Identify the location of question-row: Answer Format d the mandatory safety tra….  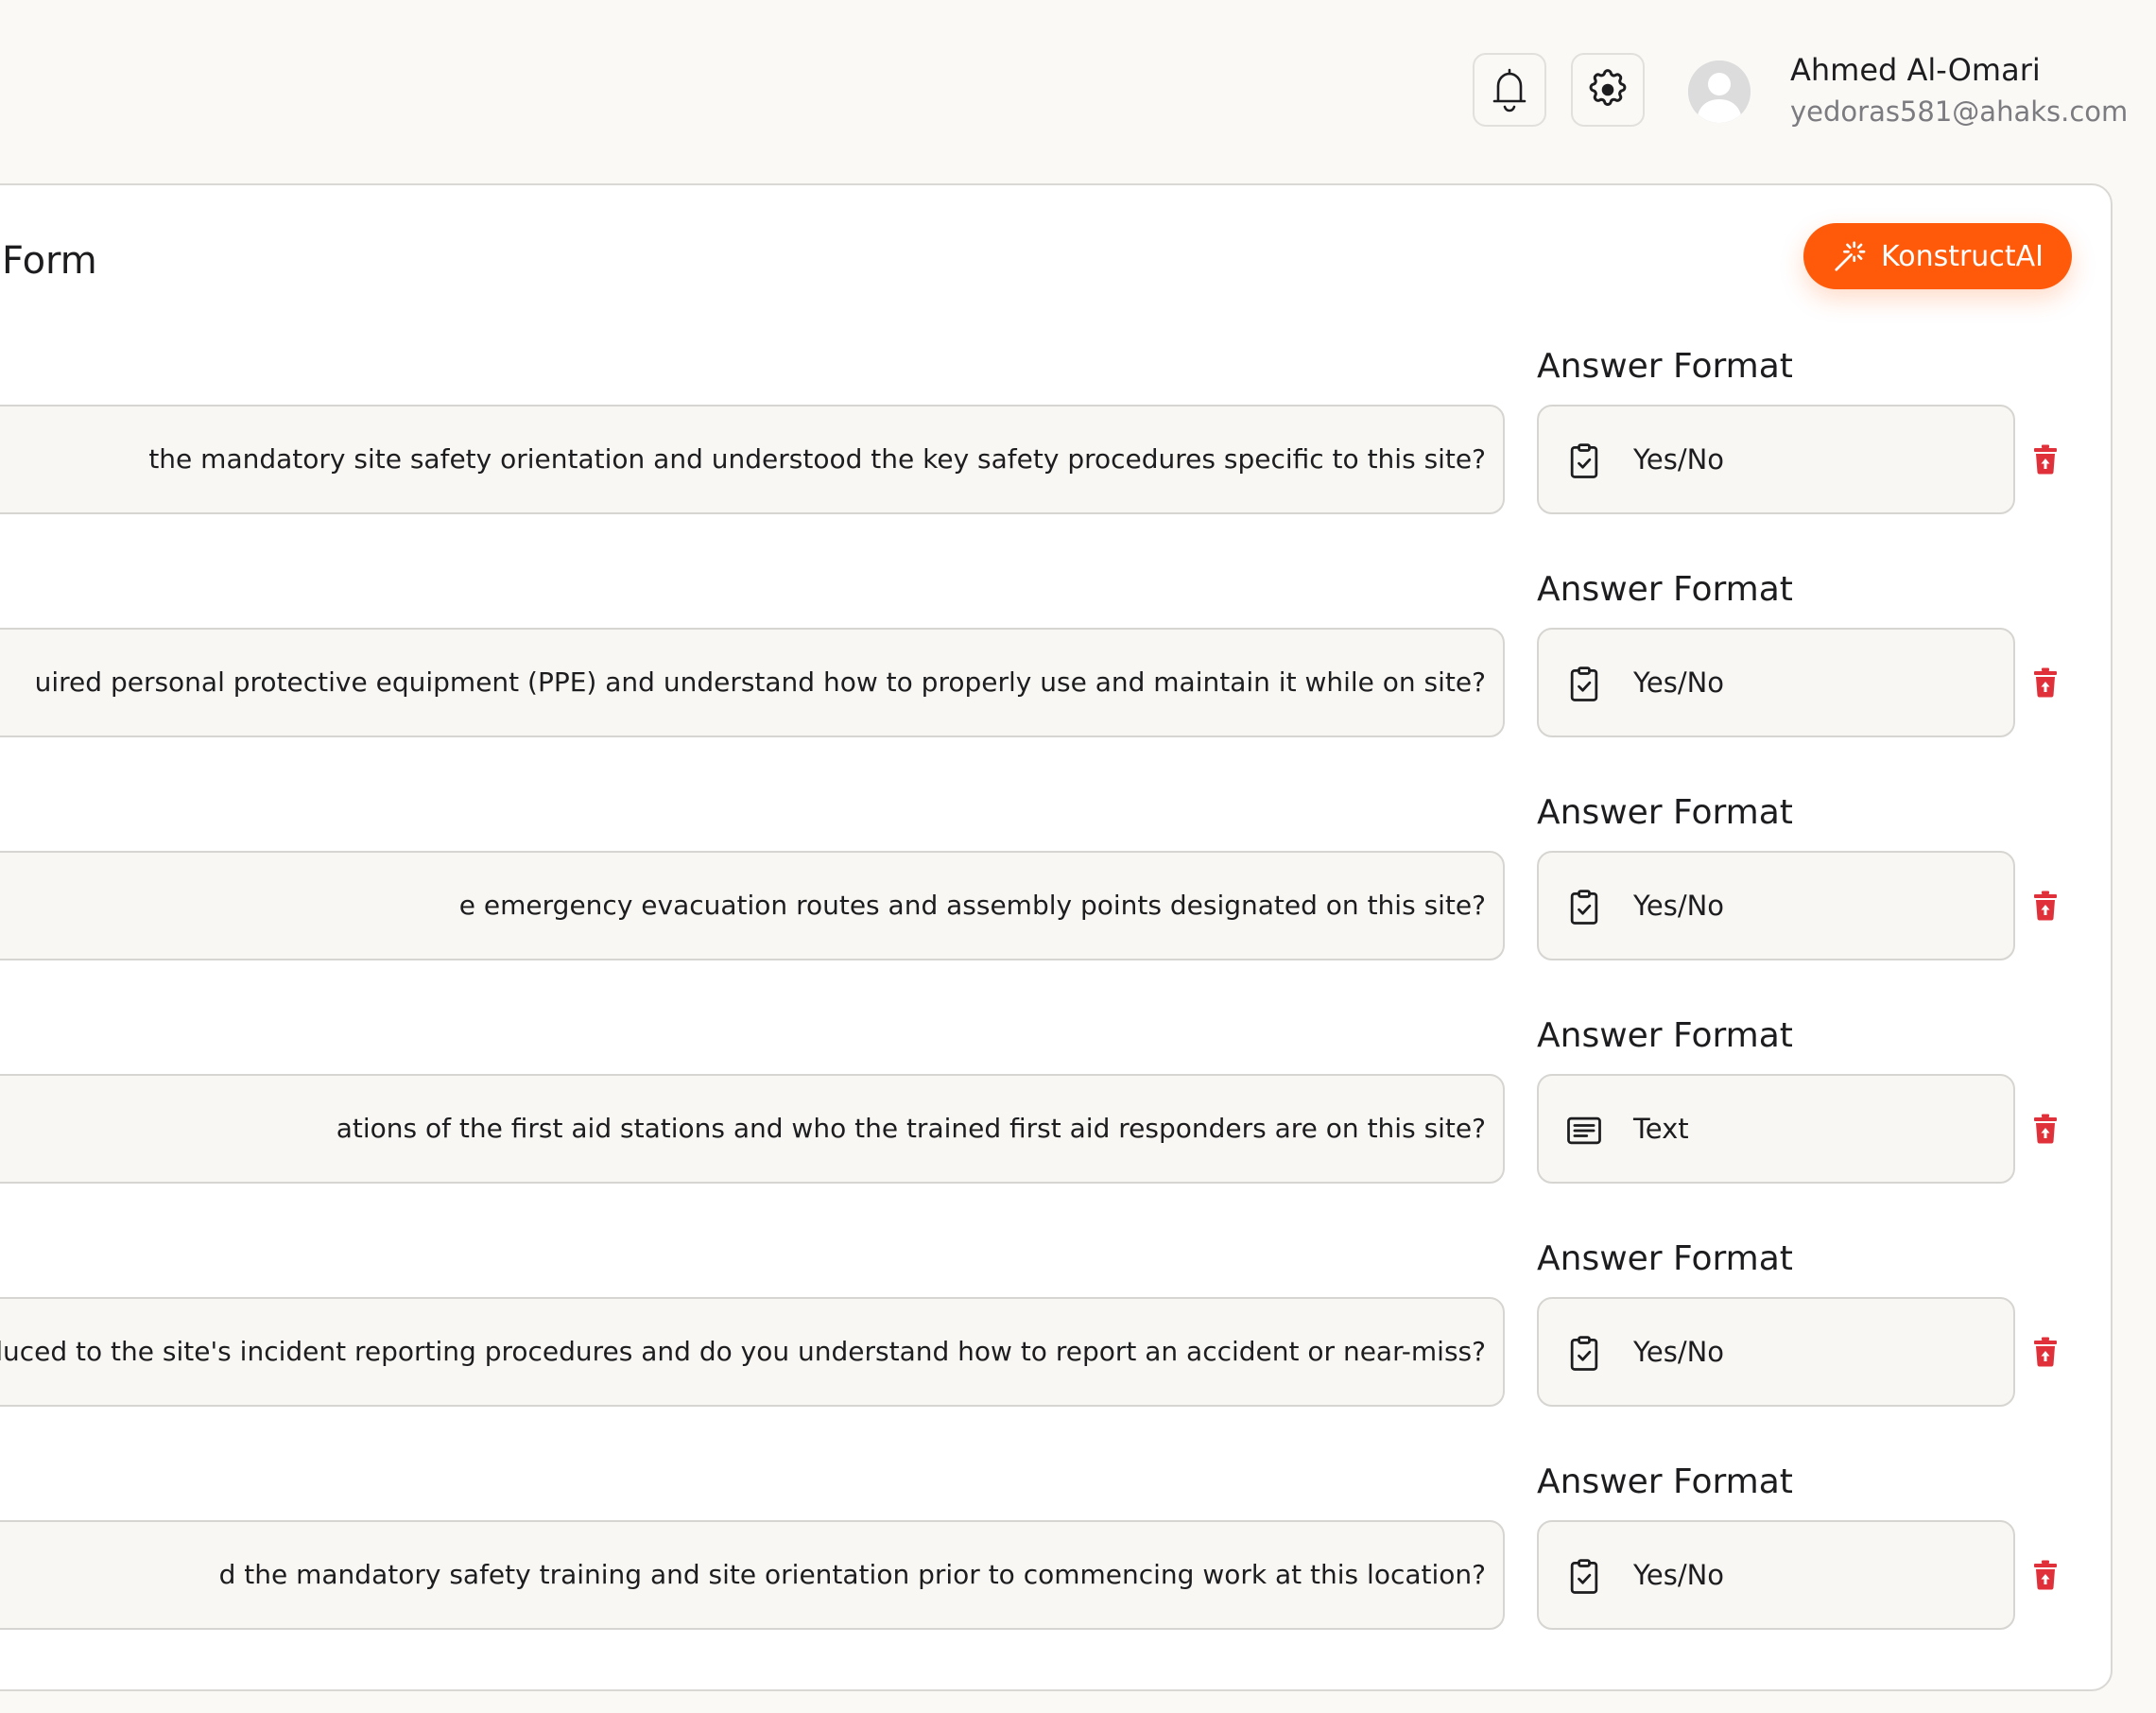
(1078, 1547).